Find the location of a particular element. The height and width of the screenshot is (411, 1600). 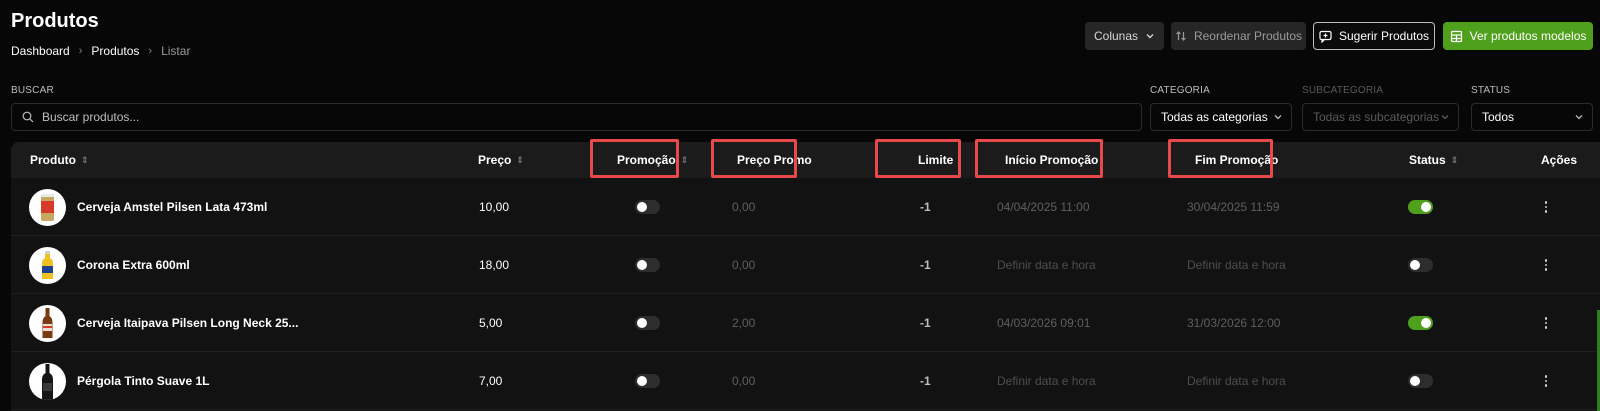

promo-end: 31/03/2026 12:00 is located at coordinates (1233, 323).